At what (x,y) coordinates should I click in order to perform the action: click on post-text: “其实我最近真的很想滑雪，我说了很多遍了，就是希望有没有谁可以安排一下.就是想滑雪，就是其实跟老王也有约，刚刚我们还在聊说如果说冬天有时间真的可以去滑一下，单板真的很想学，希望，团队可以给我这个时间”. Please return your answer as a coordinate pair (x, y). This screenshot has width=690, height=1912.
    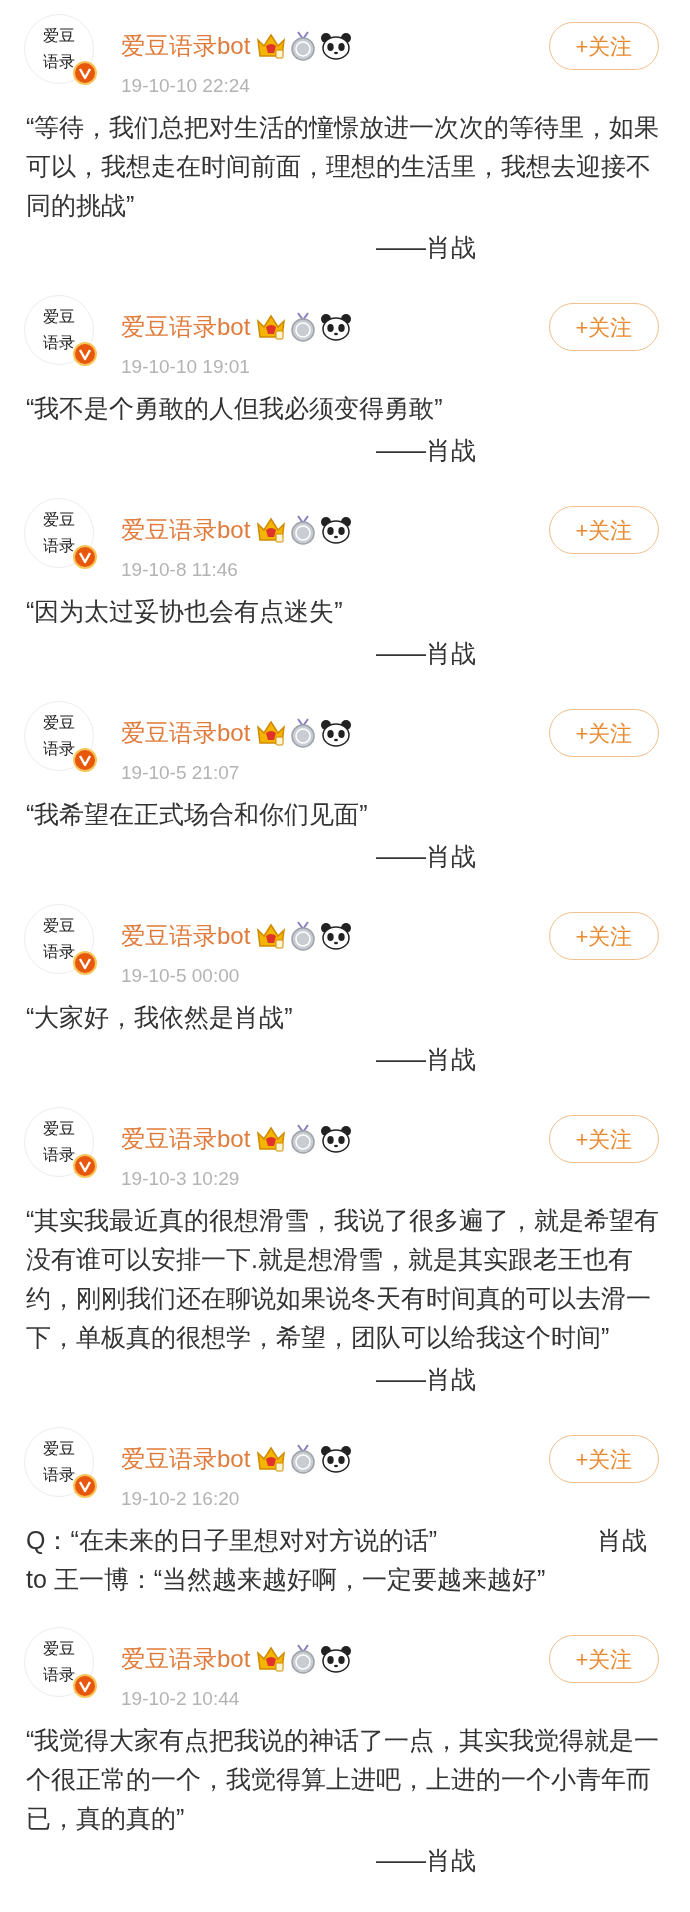
    Looking at the image, I should click on (343, 1279).